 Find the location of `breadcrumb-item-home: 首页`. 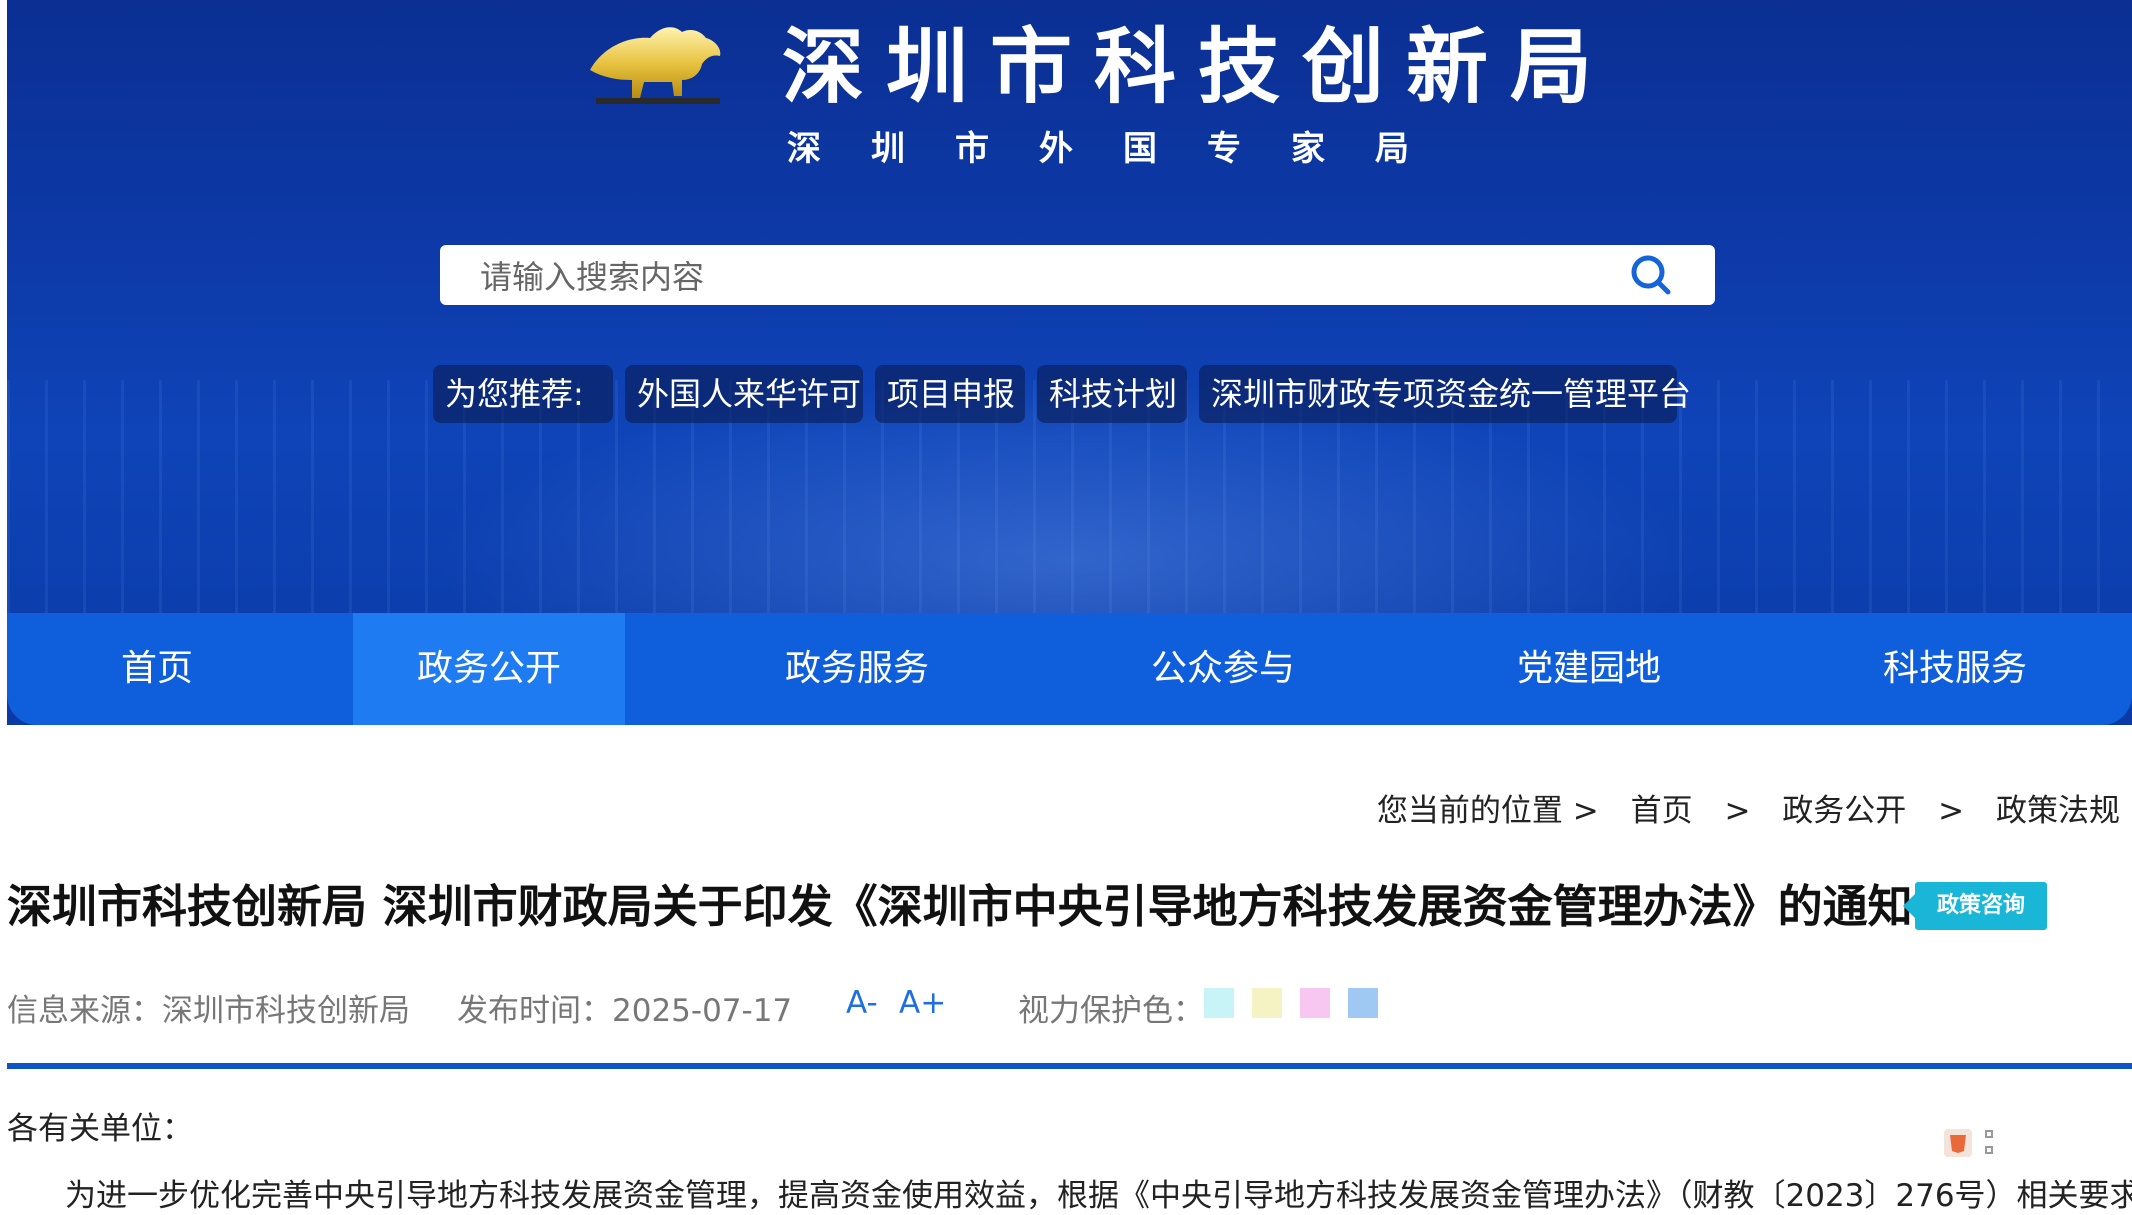

breadcrumb-item-home: 首页 is located at coordinates (1662, 811).